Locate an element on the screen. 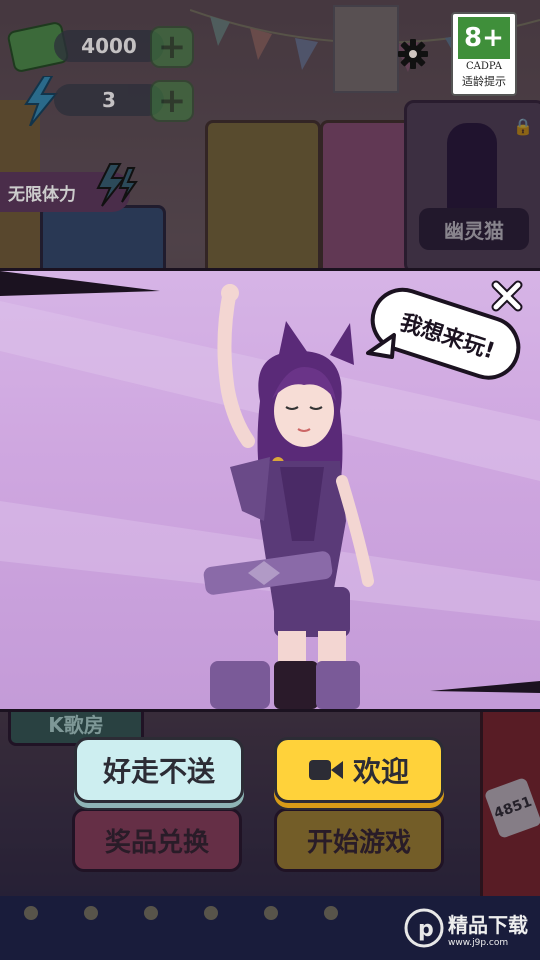 Image resolution: width=540 pixels, height=960 pixels. welcome-button: 欢迎 is located at coordinates (359, 770).